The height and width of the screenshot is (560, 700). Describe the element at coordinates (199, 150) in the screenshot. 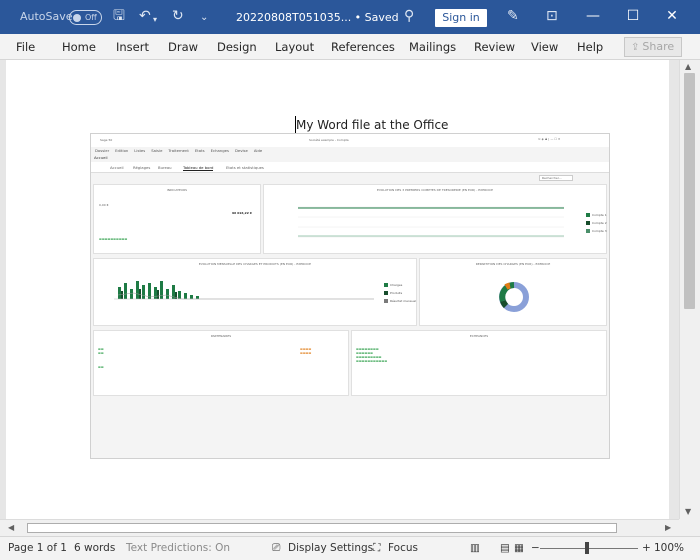

I see `embedded-menu-item: Etats` at that location.